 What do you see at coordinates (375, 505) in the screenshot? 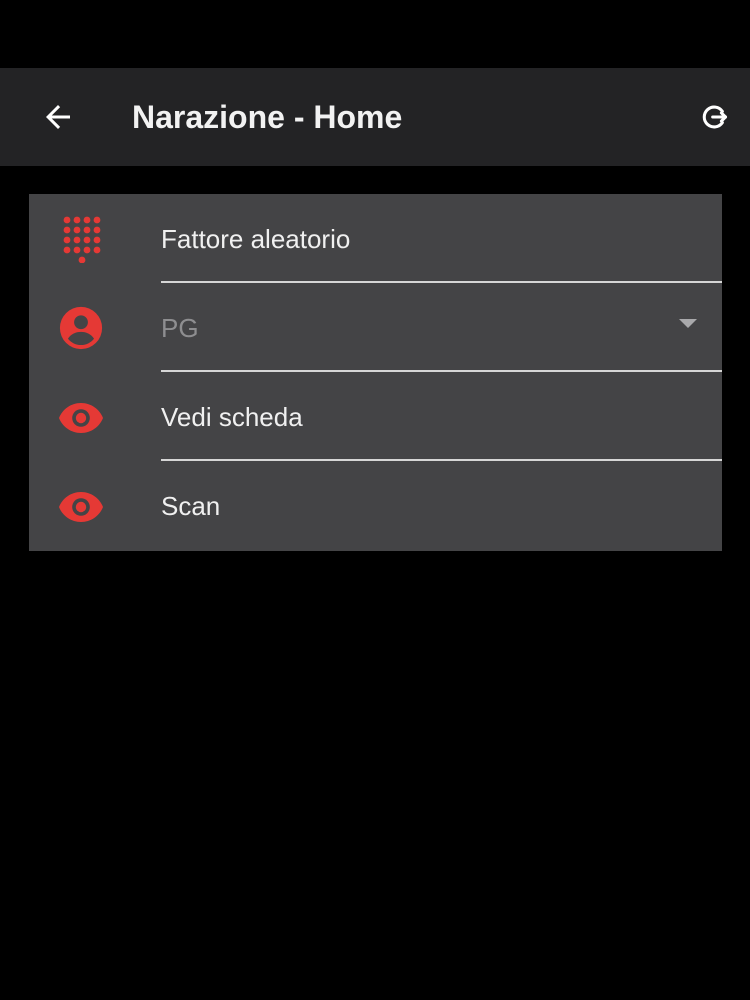
I see `menu-item-scan: Scan` at bounding box center [375, 505].